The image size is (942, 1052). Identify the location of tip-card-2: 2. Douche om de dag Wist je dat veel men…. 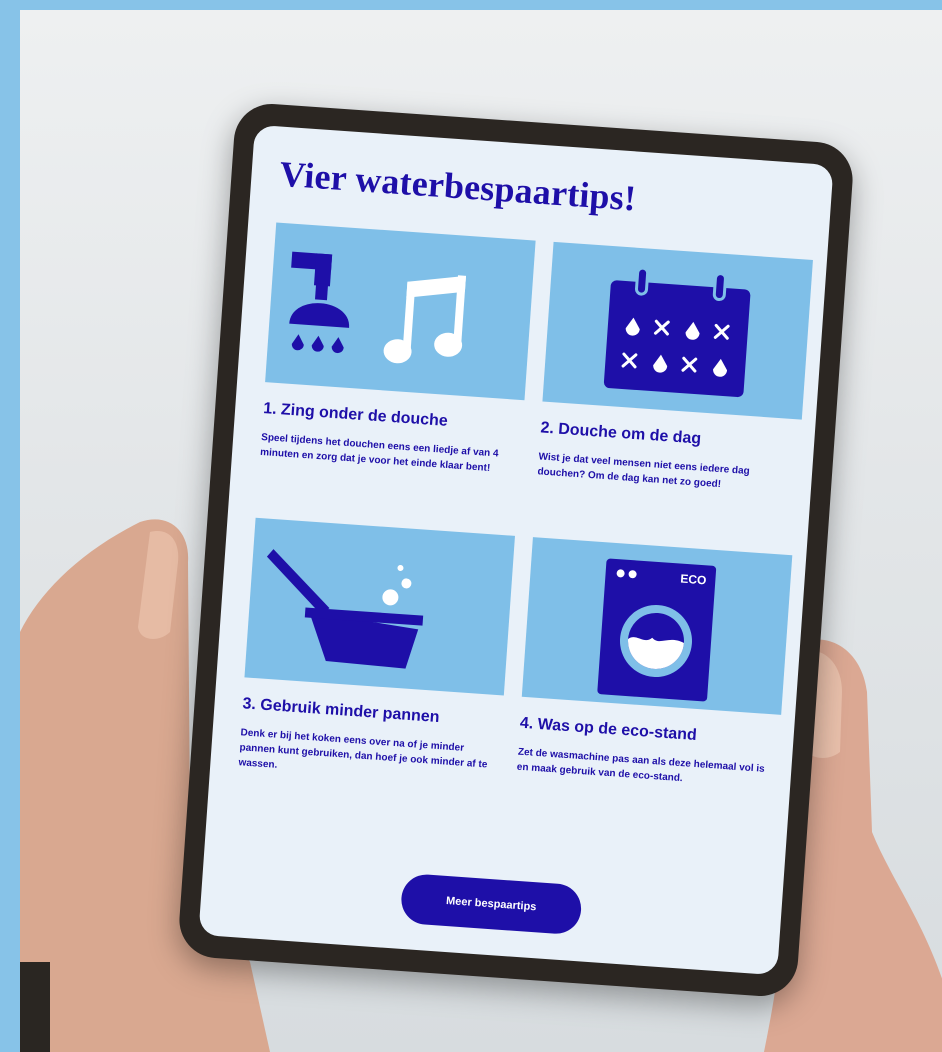
(675, 369).